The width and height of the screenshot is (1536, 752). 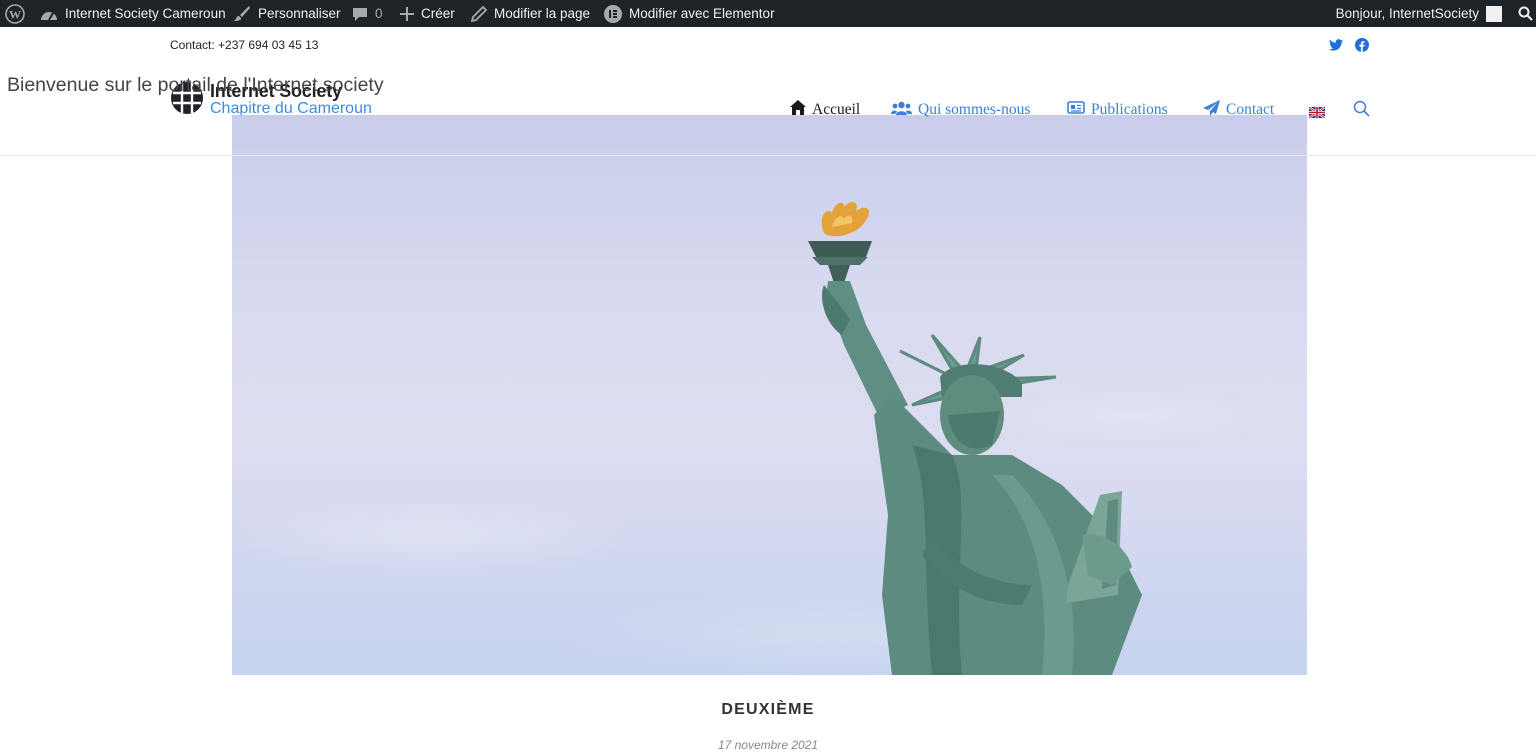 I want to click on admin-bar-my-account: Bonjour, InternetSociety, so click(x=1427, y=13).